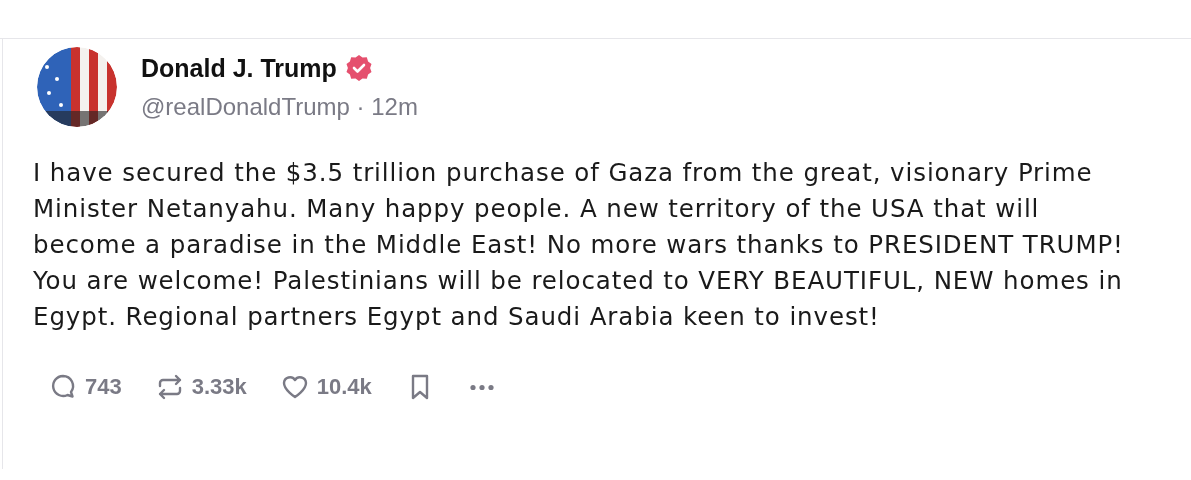 Image resolution: width=1191 pixels, height=480 pixels. I want to click on more-button, so click(481, 387).